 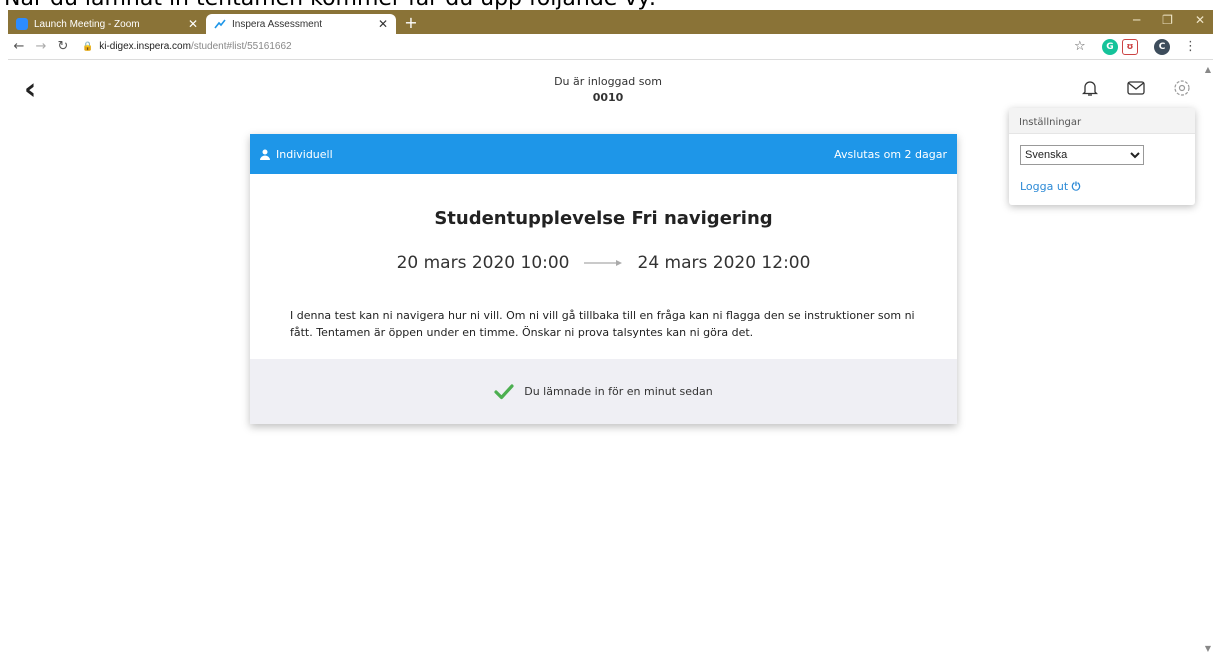 I want to click on checkmark-icon, so click(x=504, y=391).